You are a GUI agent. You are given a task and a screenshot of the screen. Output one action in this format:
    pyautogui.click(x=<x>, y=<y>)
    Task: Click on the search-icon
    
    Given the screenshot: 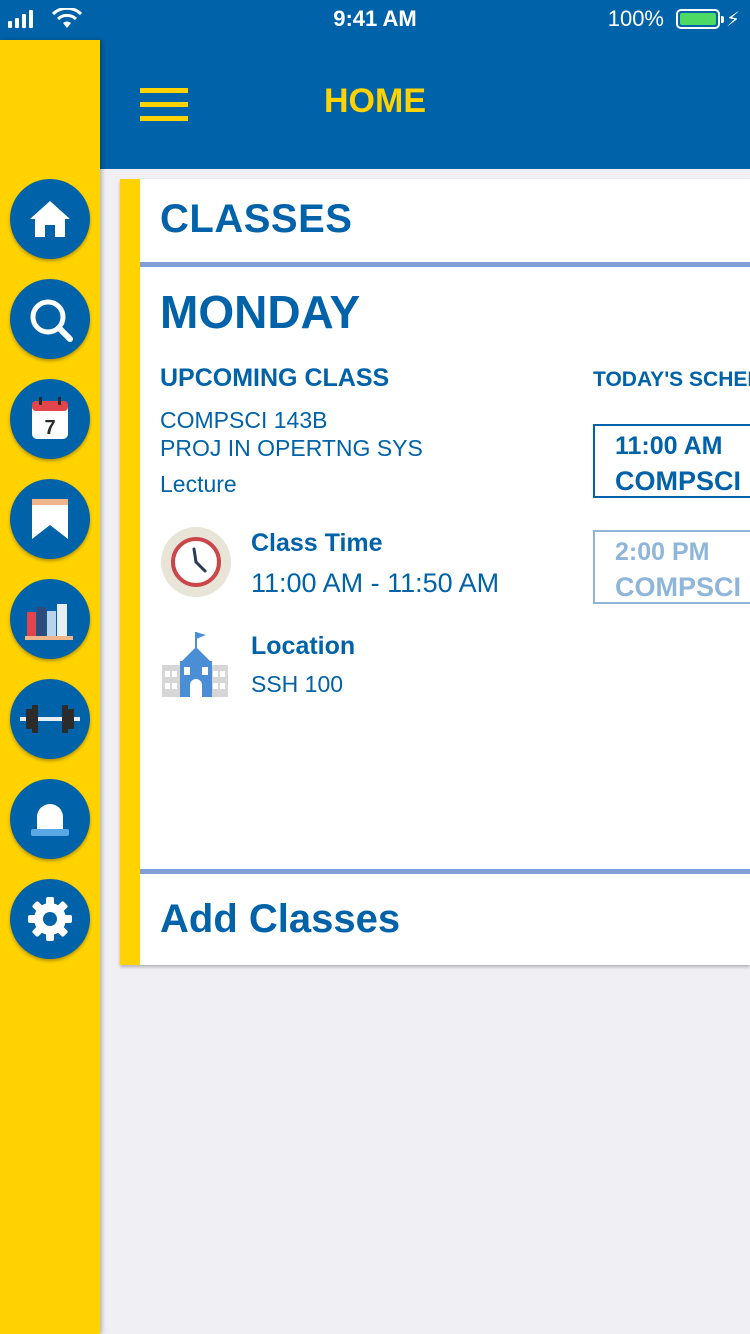 What is the action you would take?
    pyautogui.click(x=51, y=320)
    